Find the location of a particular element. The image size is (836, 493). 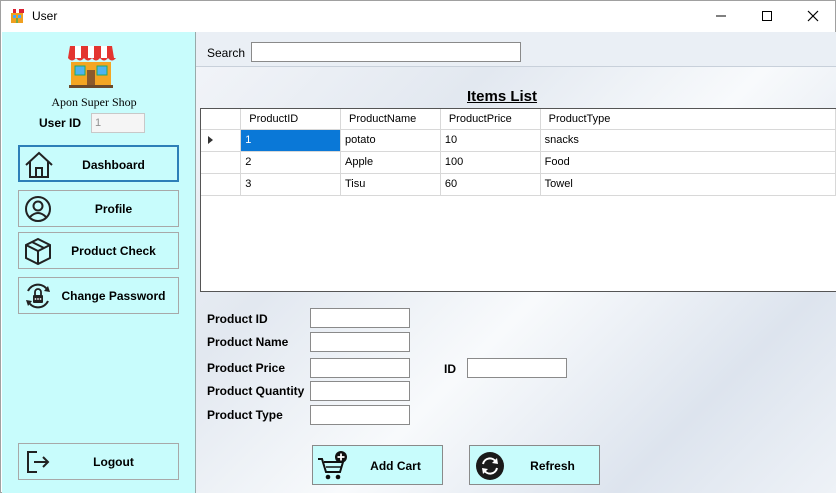

column-header-productid: ProductID is located at coordinates (290, 119).